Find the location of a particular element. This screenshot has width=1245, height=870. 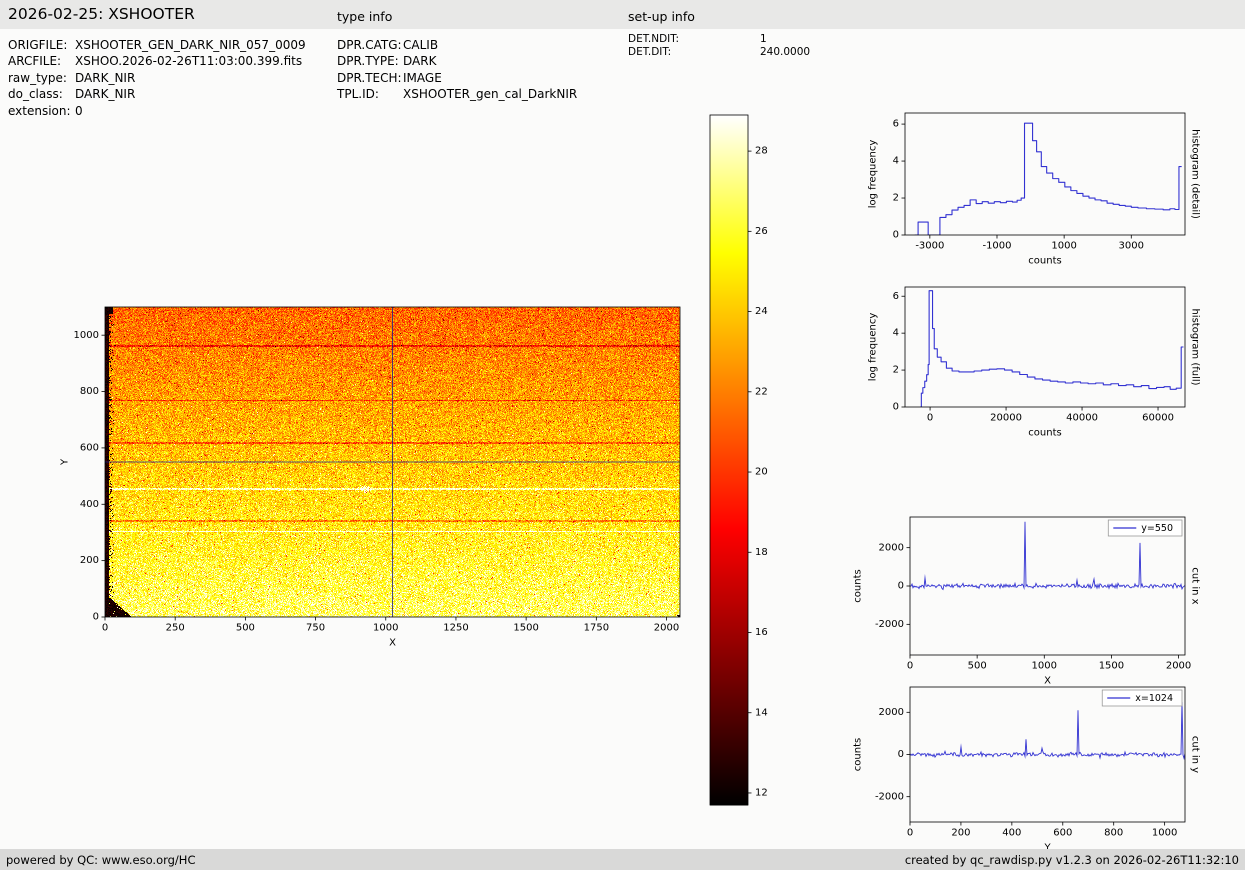

histogram-full-chart is located at coordinates (1037, 359).